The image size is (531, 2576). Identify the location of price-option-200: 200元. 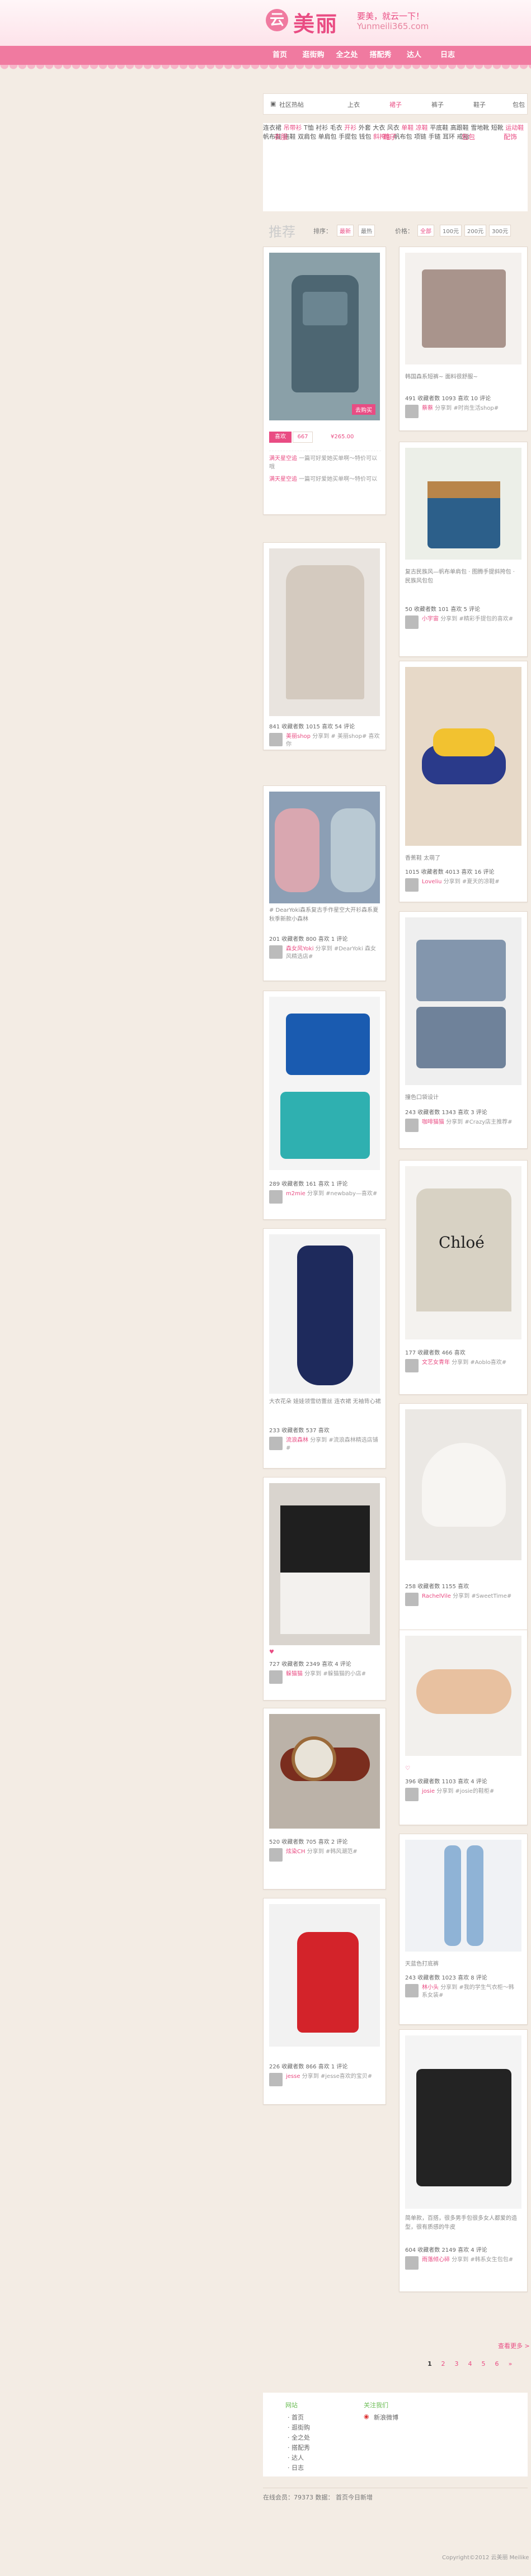
(476, 231).